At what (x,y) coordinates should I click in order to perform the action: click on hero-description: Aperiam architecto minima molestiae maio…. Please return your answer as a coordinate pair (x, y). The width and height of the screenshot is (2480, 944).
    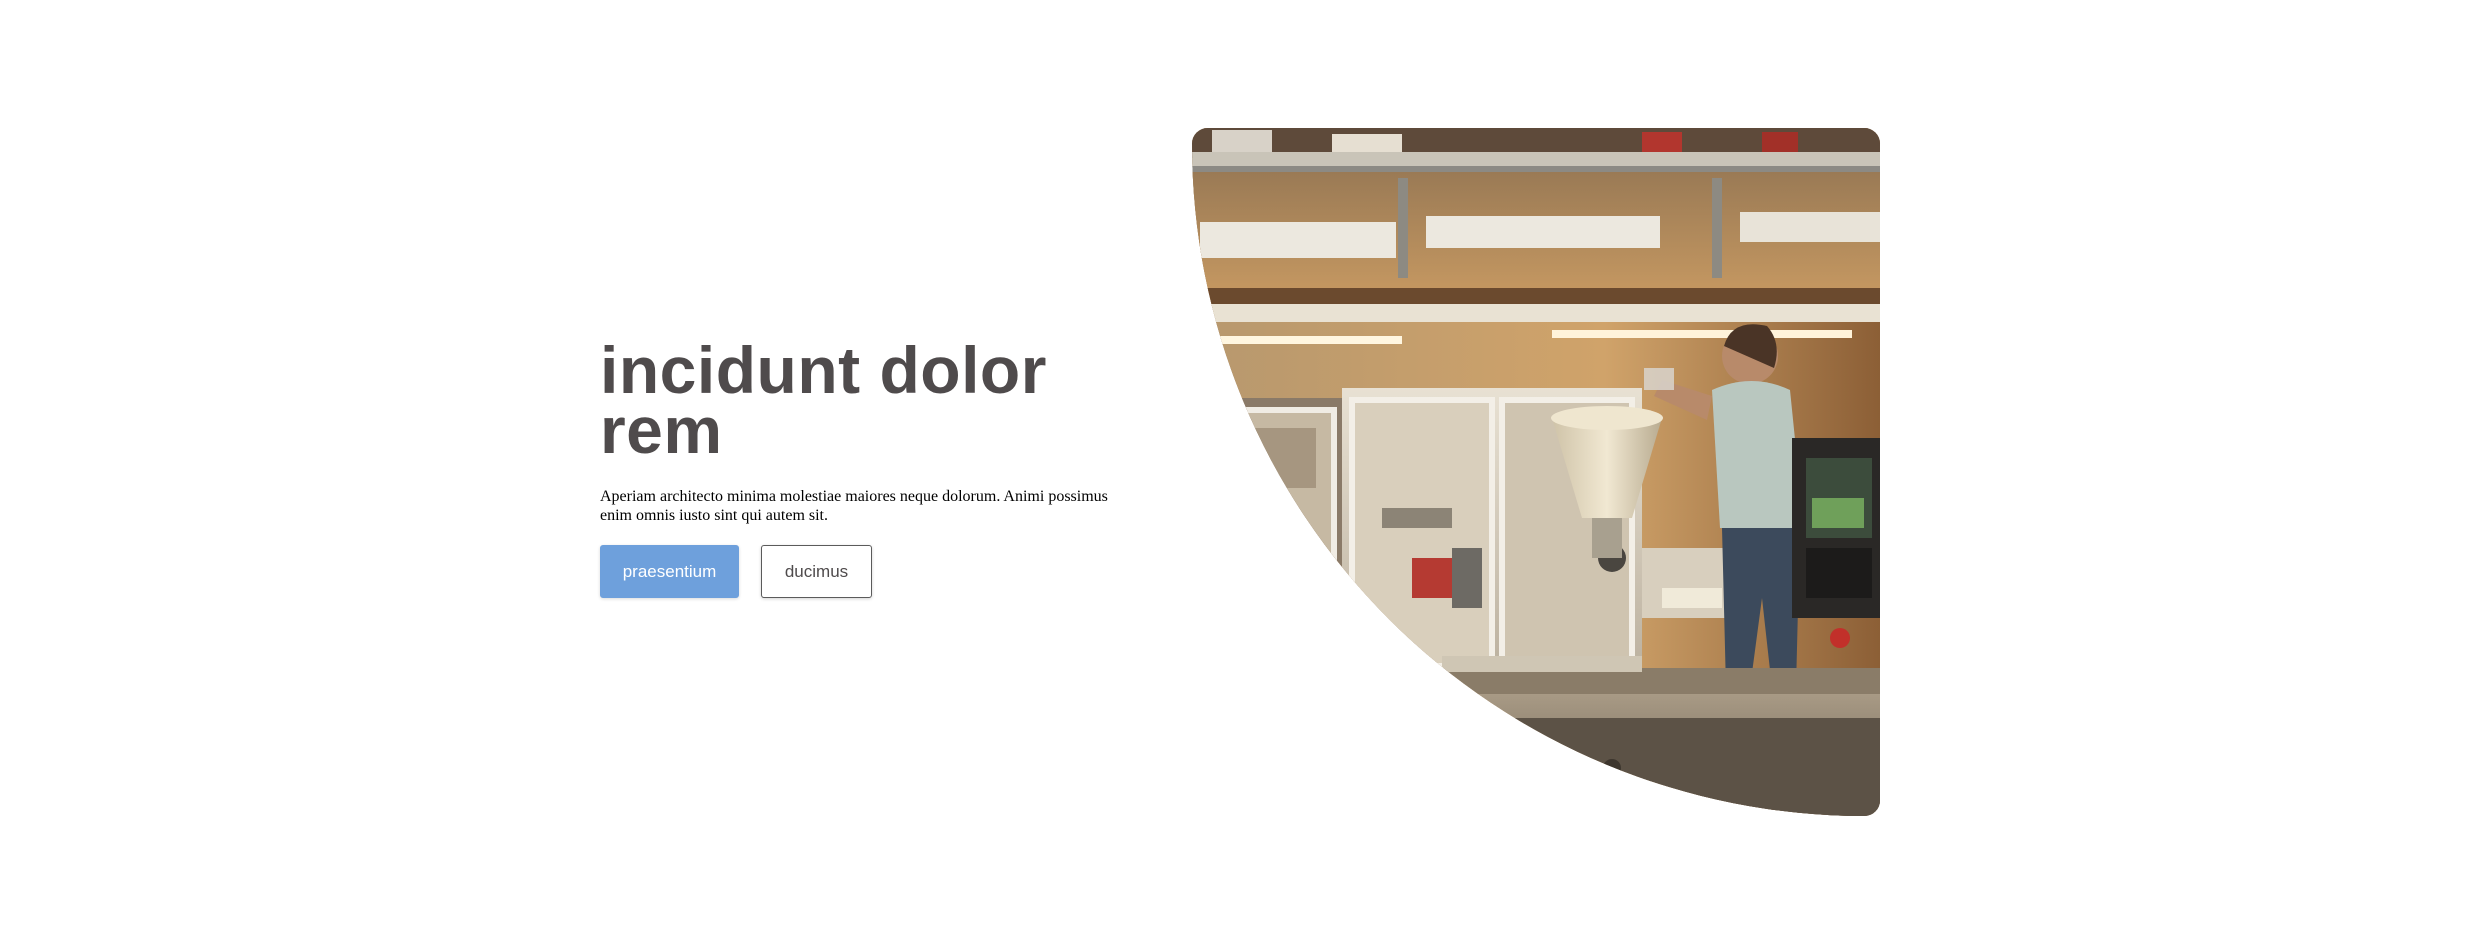
    Looking at the image, I should click on (854, 506).